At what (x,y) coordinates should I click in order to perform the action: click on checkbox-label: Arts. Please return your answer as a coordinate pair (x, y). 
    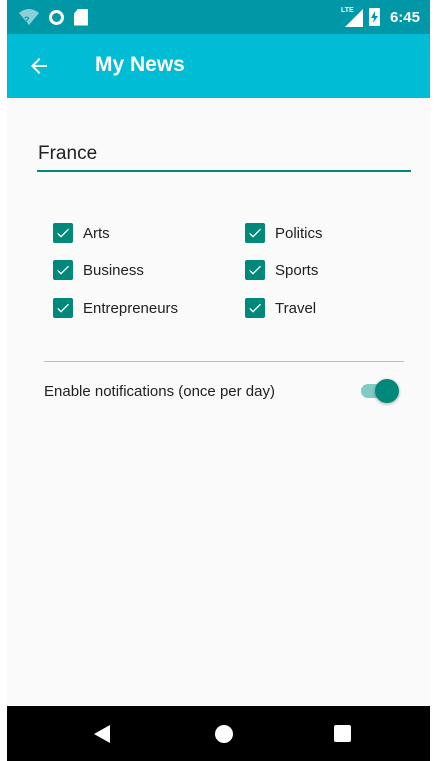
    Looking at the image, I should click on (96, 233).